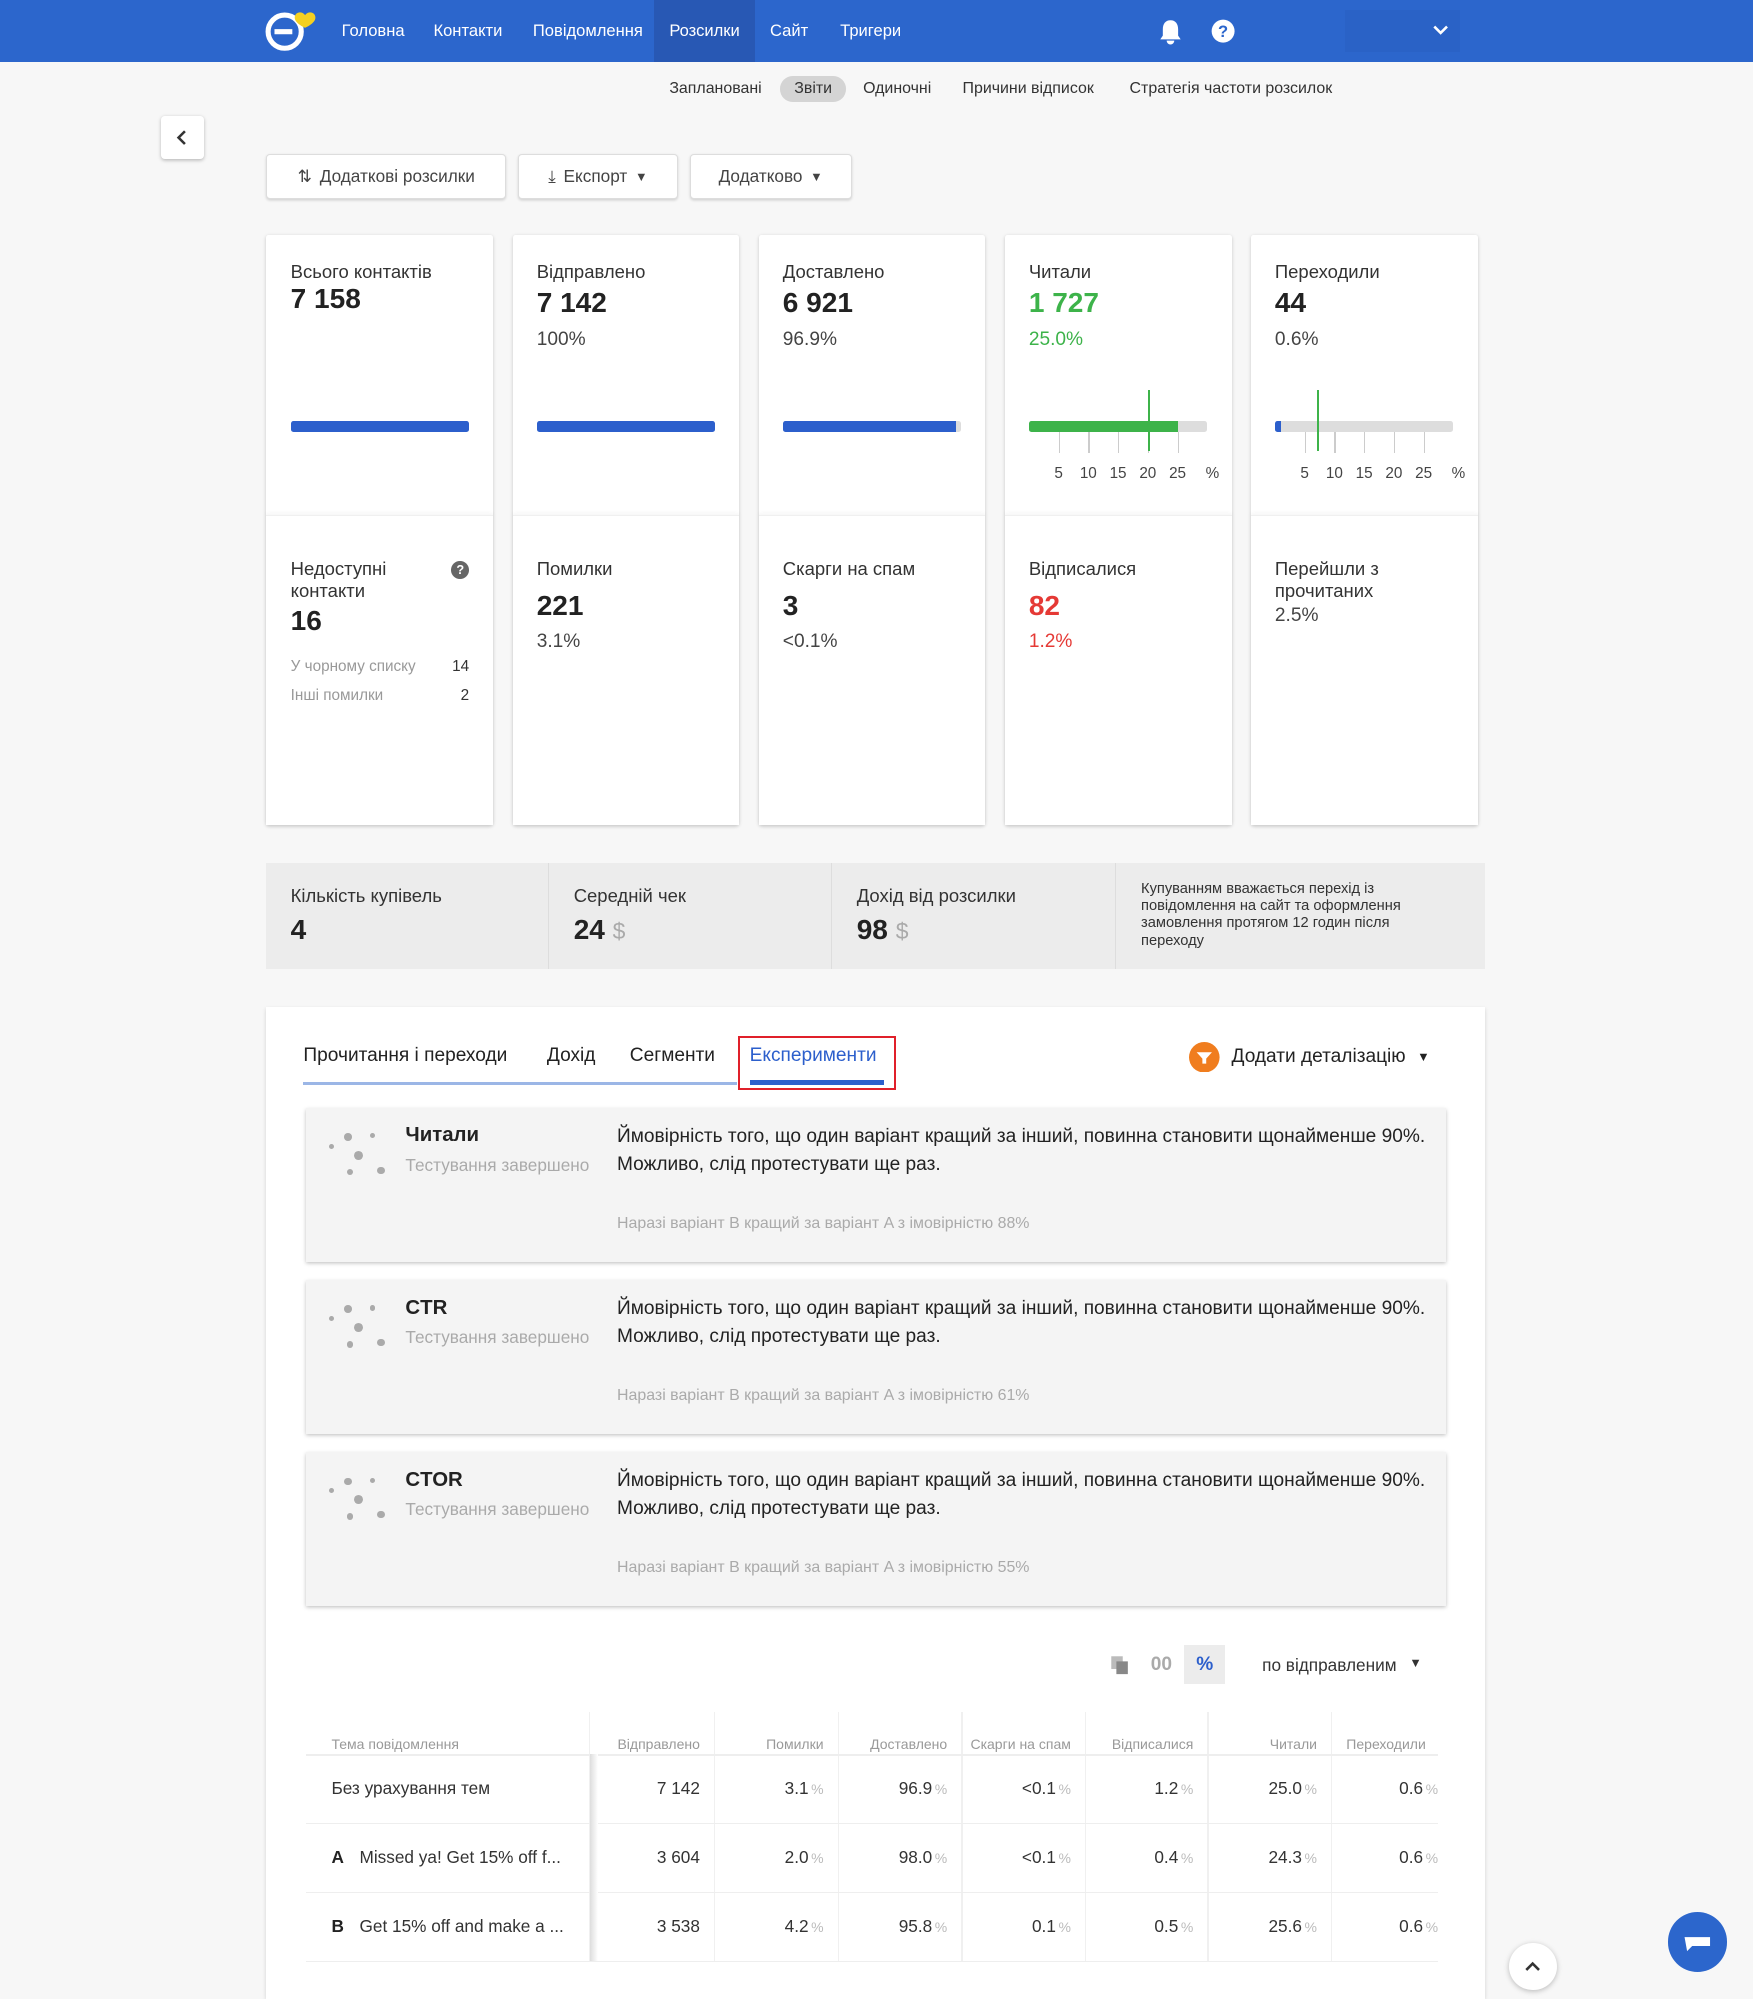 The width and height of the screenshot is (1753, 1999). What do you see at coordinates (598, 176) in the screenshot?
I see `export-button: ⤓ Експорт ▼` at bounding box center [598, 176].